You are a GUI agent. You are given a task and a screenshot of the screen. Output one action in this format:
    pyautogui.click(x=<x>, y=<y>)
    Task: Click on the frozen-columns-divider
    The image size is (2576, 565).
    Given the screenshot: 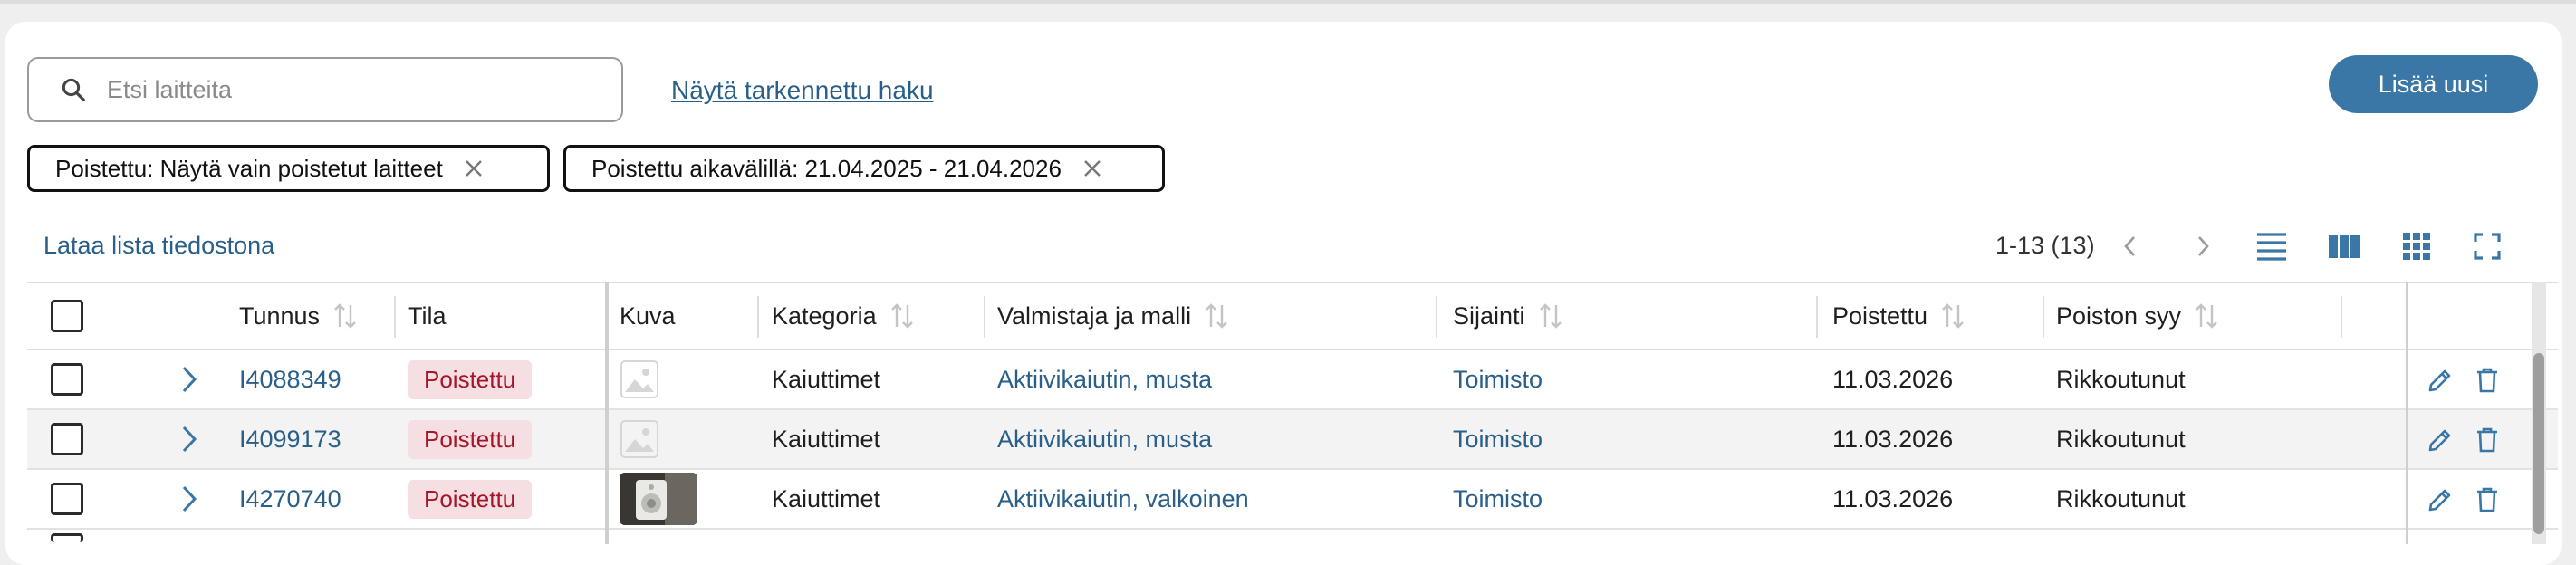 What is the action you would take?
    pyautogui.click(x=607, y=413)
    